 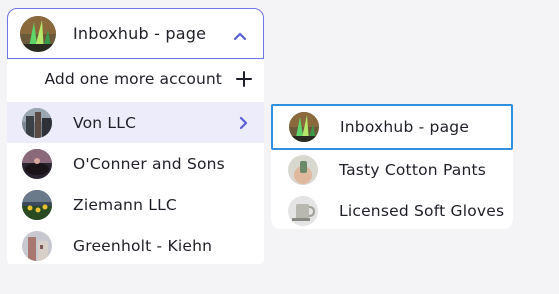 I want to click on plus-icon, so click(x=244, y=79).